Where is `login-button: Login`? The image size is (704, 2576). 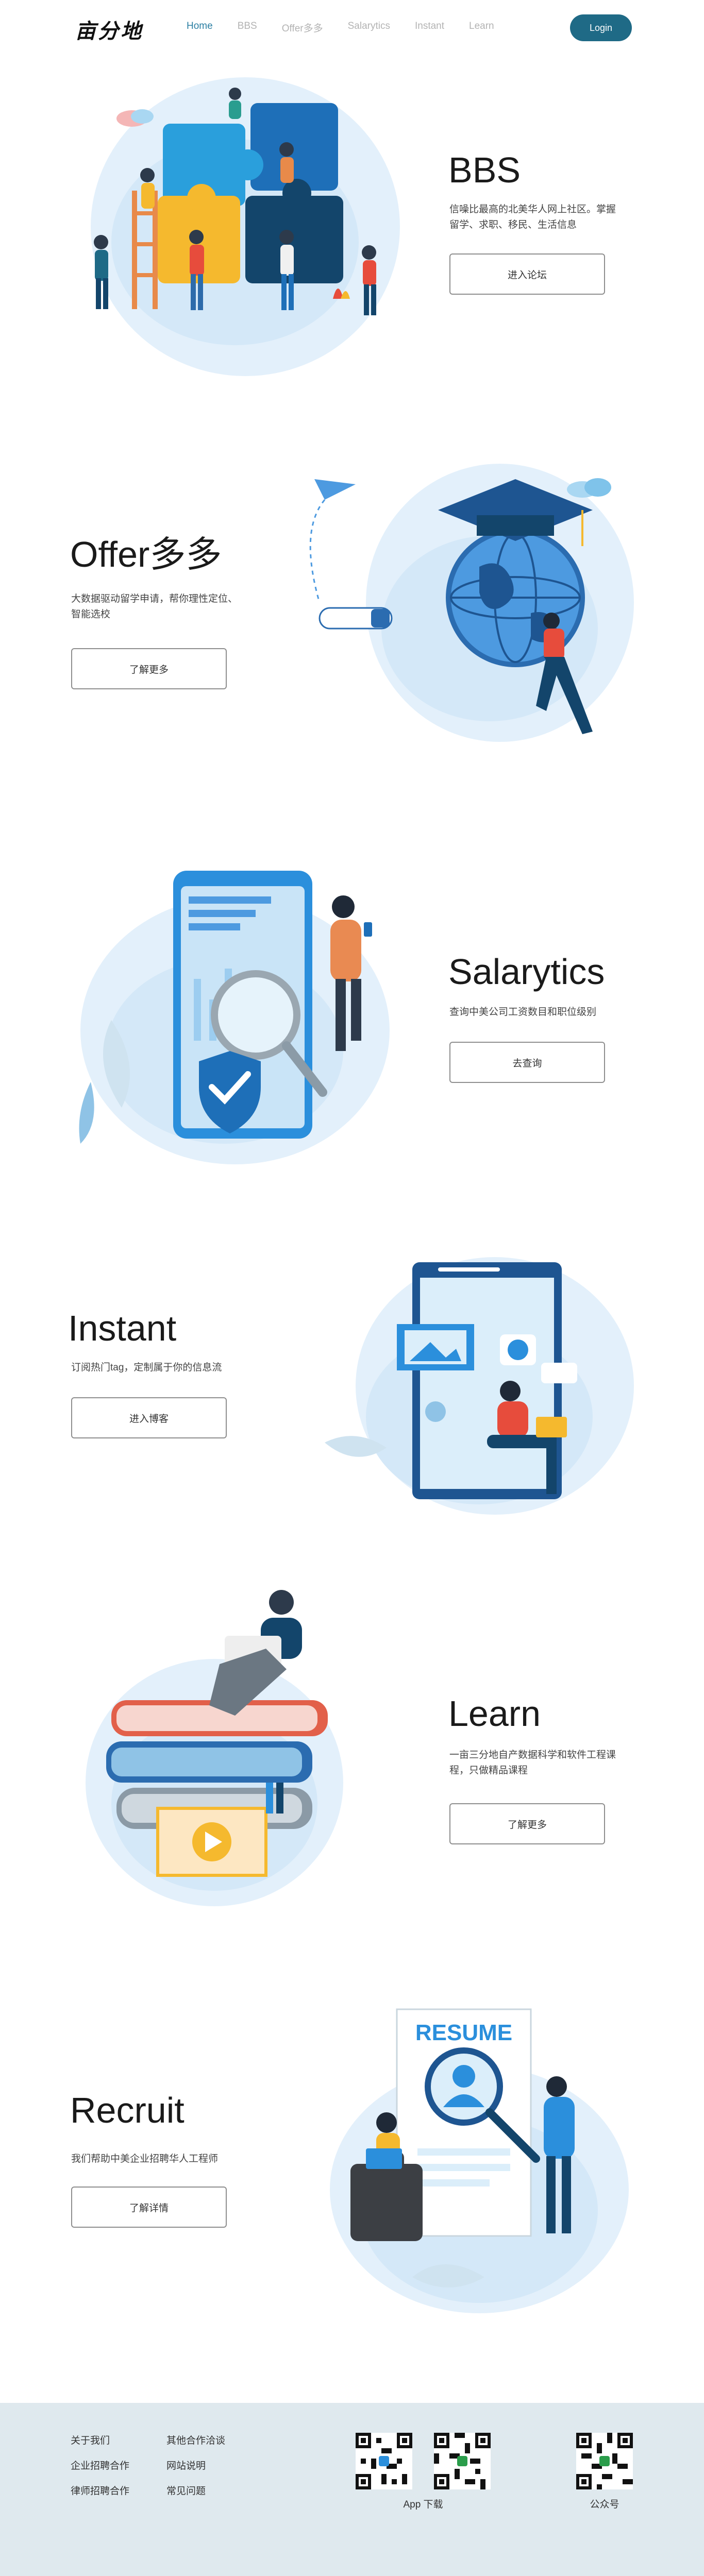 login-button: Login is located at coordinates (601, 27).